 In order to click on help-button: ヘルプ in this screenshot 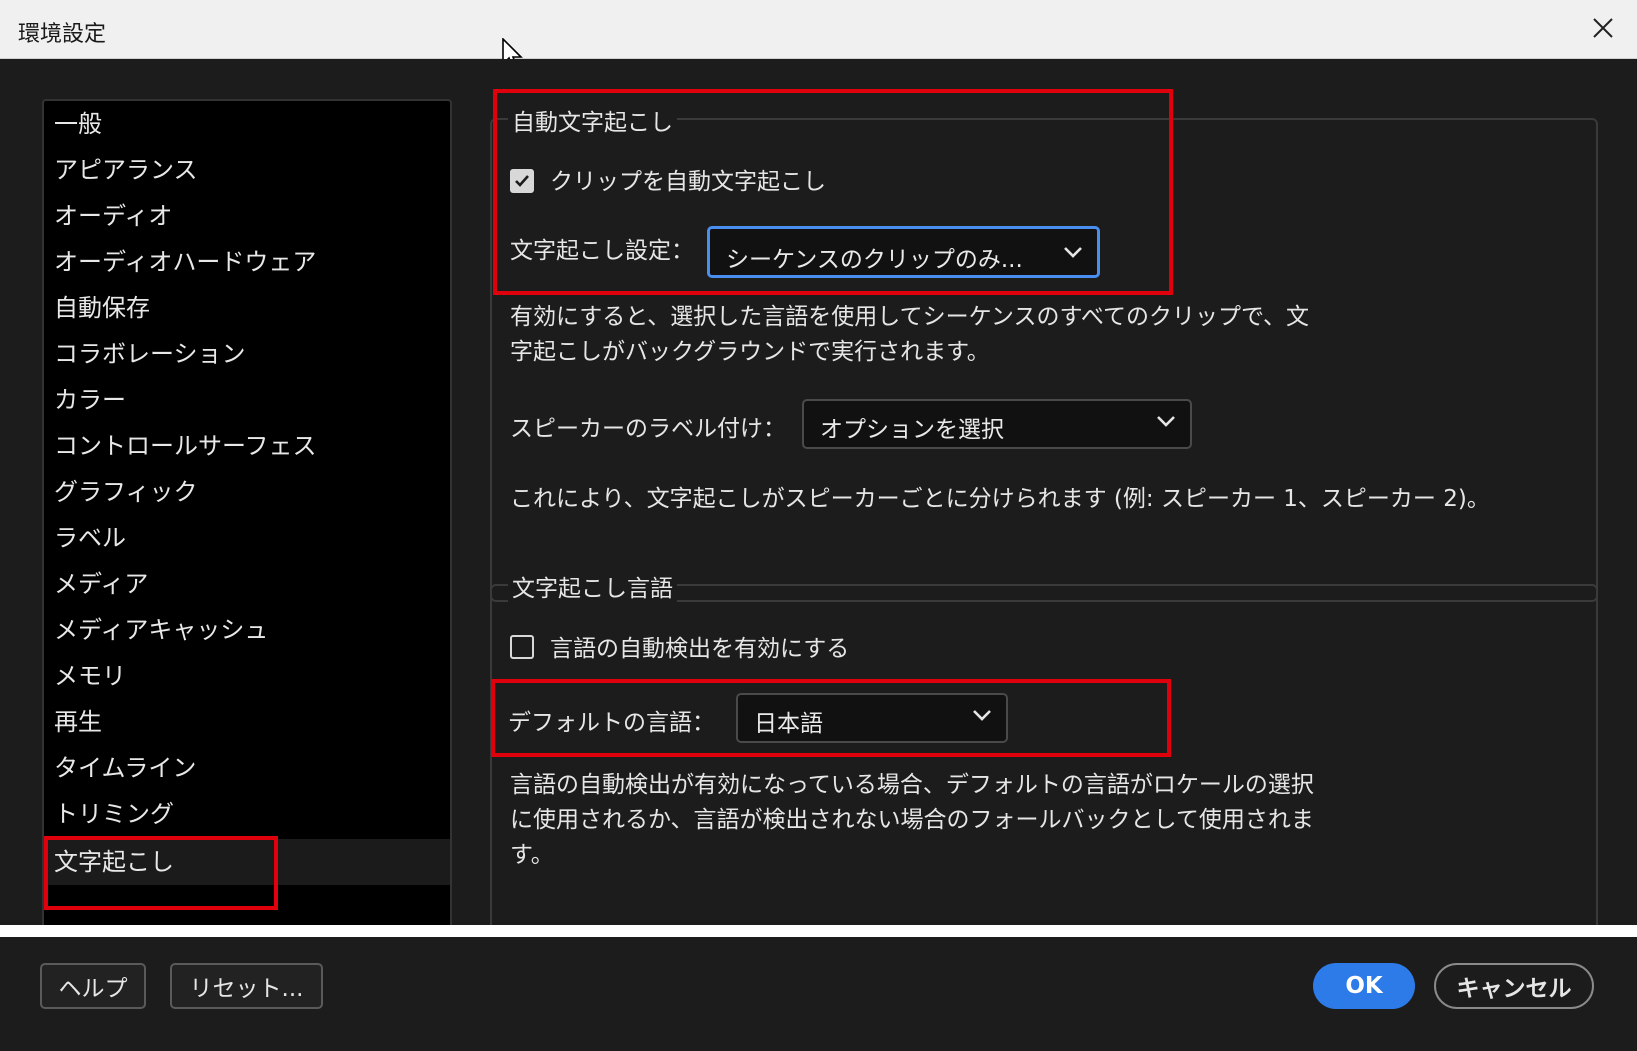, I will do `click(93, 986)`.